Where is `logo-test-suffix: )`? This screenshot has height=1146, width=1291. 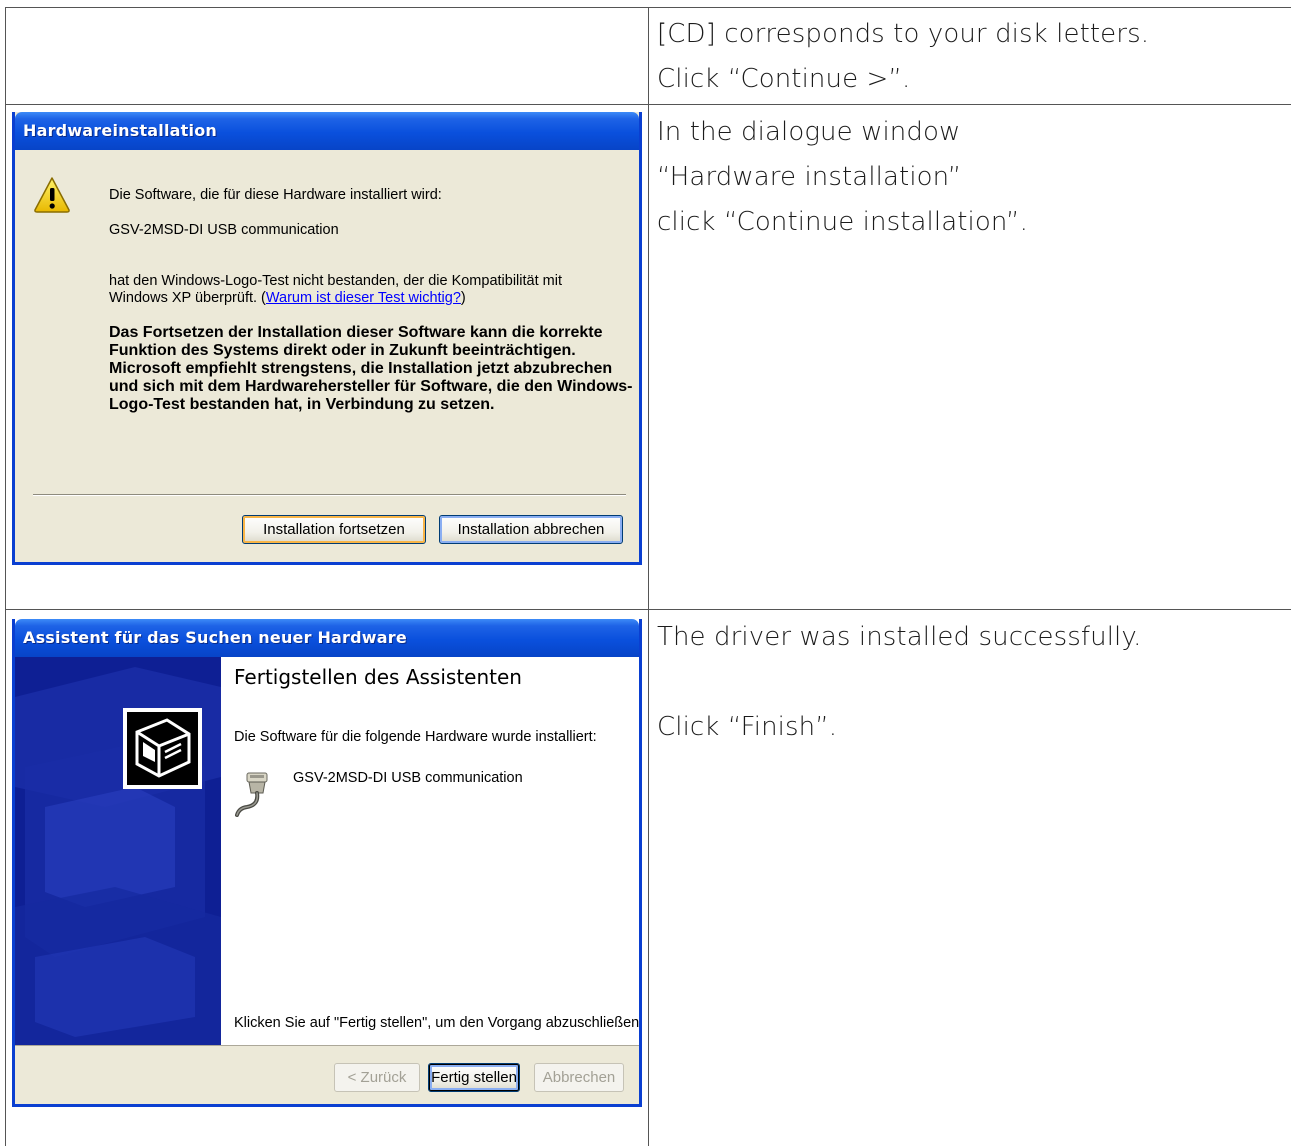
logo-test-suffix: ) is located at coordinates (463, 298).